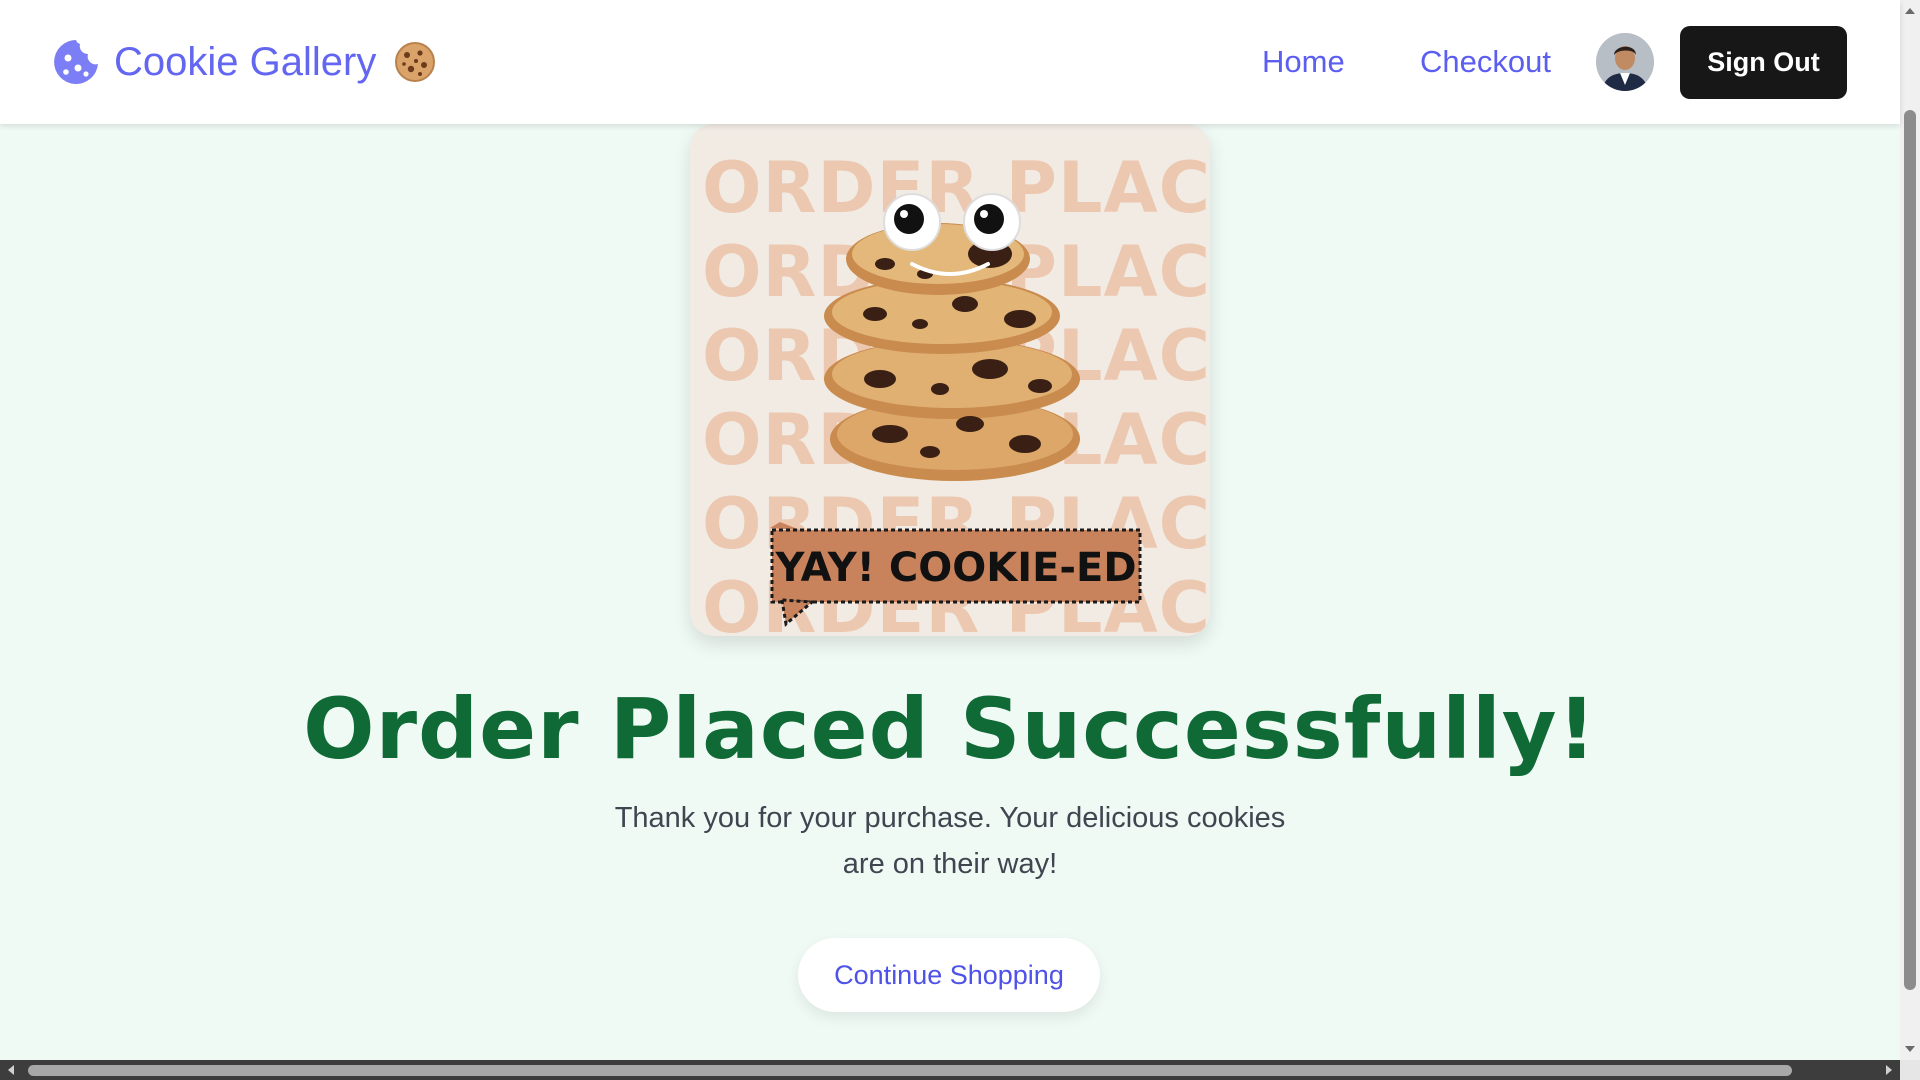 This screenshot has height=1080, width=1920. Describe the element at coordinates (245, 61) in the screenshot. I see `brand-name: Cookie Gallery` at that location.